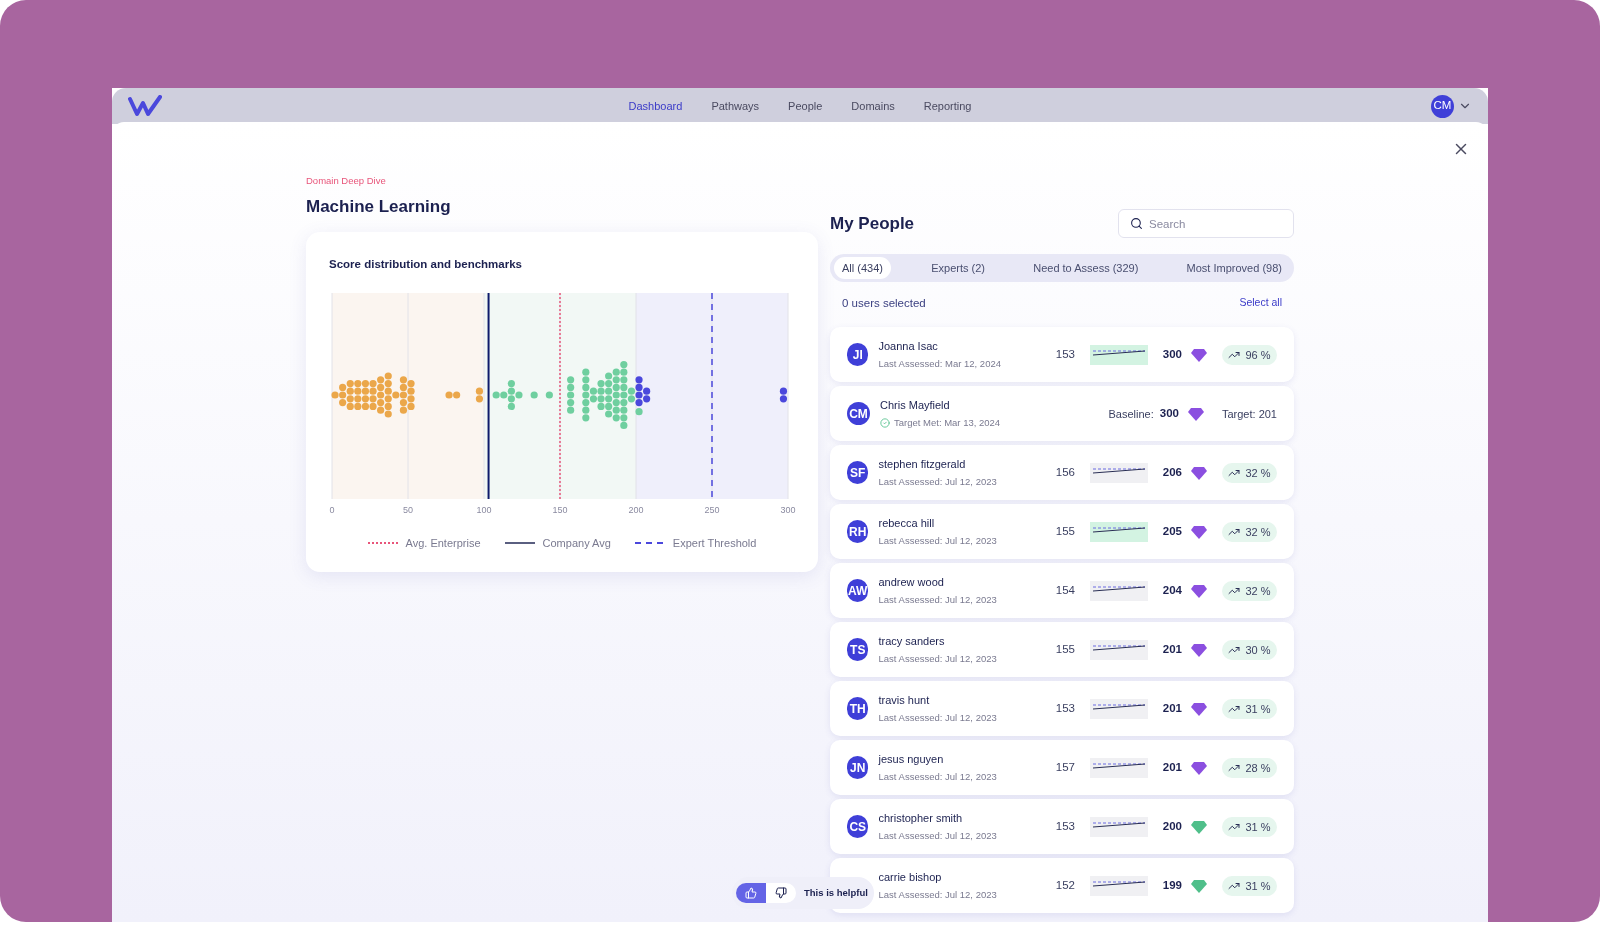 The image size is (1600, 950). Describe the element at coordinates (576, 543) in the screenshot. I see `legend-label: Company Avg` at that location.